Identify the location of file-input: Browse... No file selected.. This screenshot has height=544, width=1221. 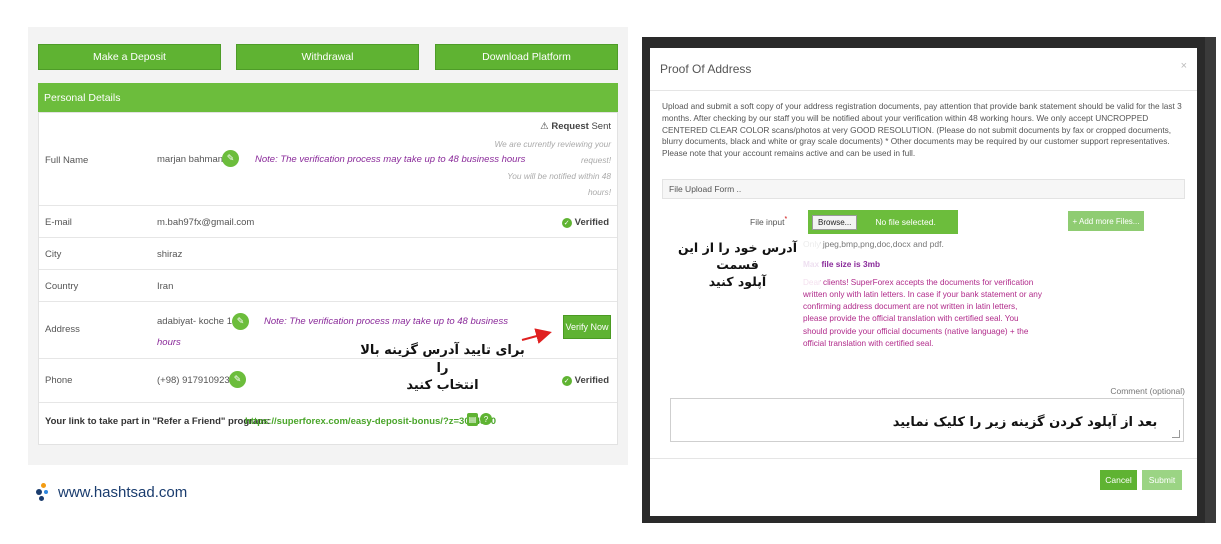
(883, 222).